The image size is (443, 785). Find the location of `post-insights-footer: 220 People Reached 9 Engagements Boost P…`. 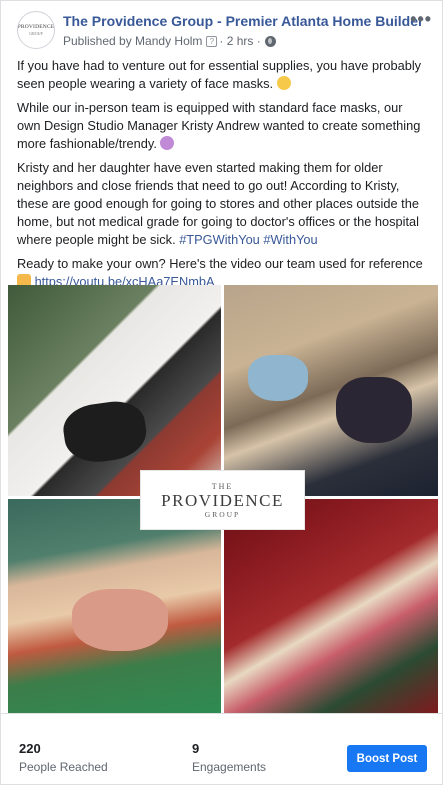

post-insights-footer: 220 People Reached 9 Engagements Boost P… is located at coordinates (222, 749).